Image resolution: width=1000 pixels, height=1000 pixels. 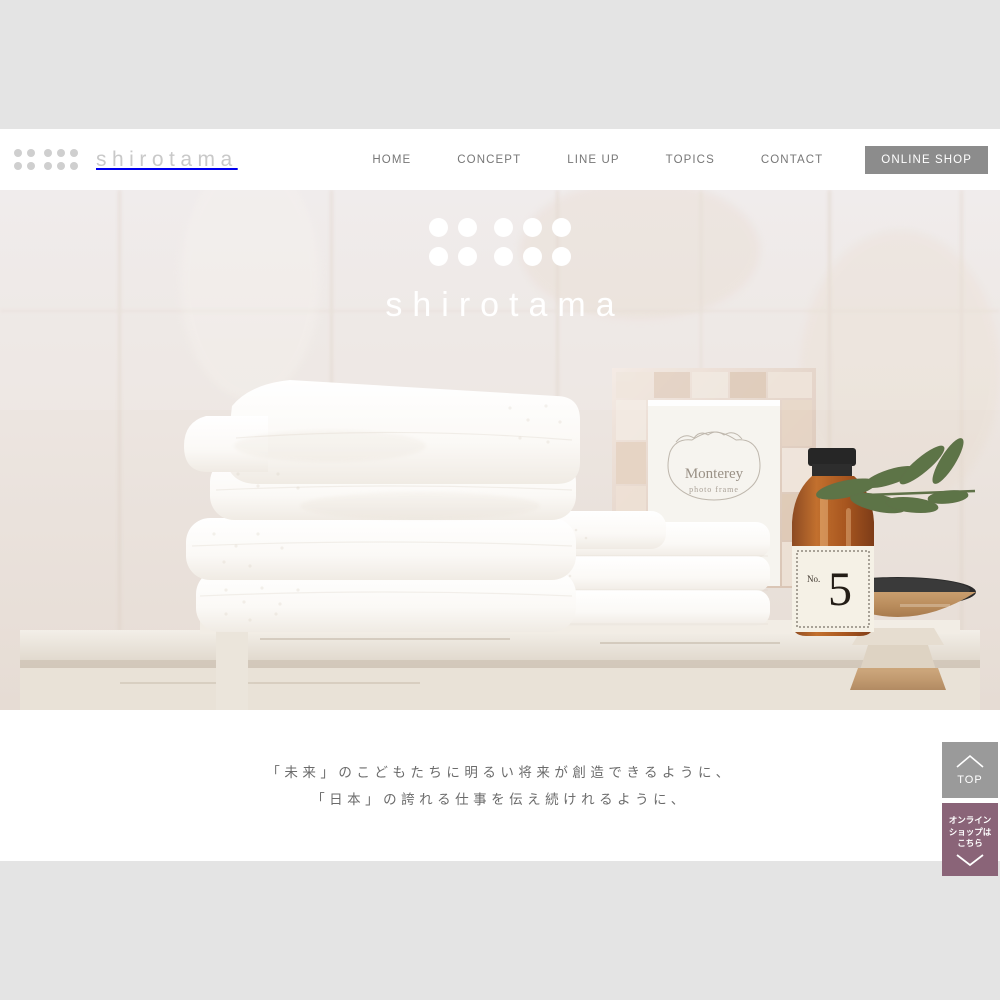 I want to click on online-shop-side-line-2: ショップは, so click(x=970, y=831).